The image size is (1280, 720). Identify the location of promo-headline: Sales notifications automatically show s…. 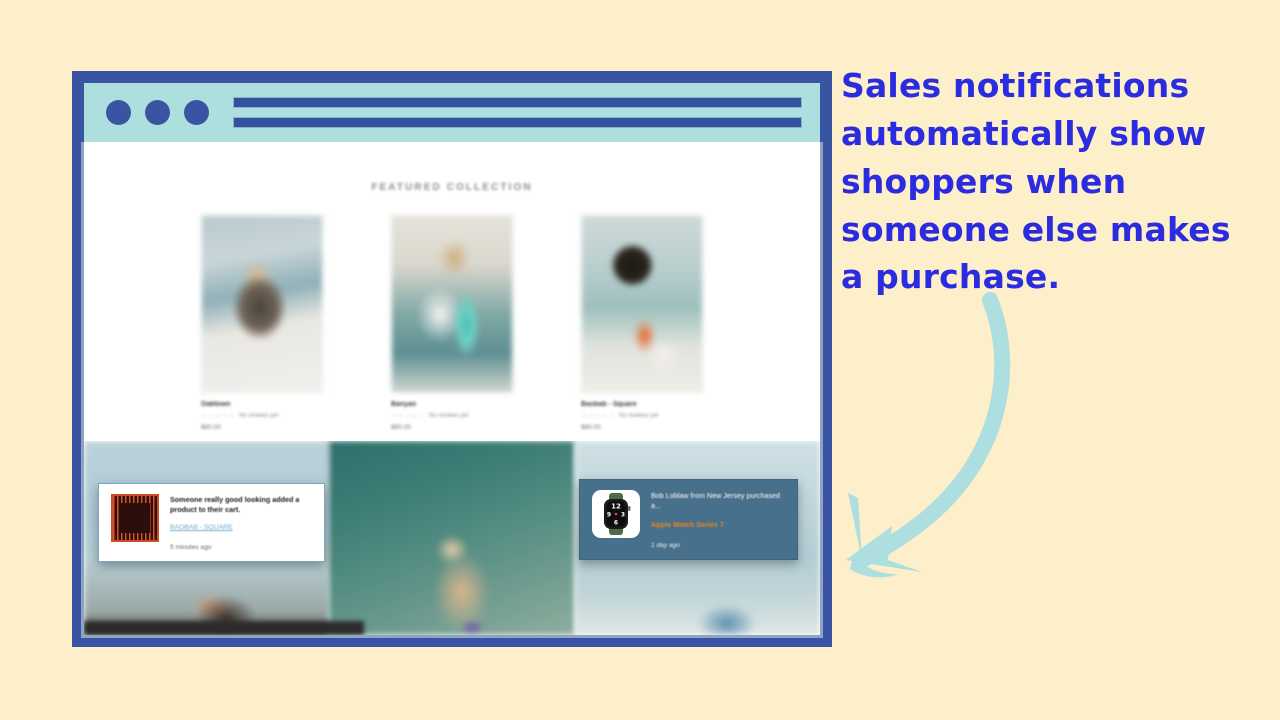
(1036, 181).